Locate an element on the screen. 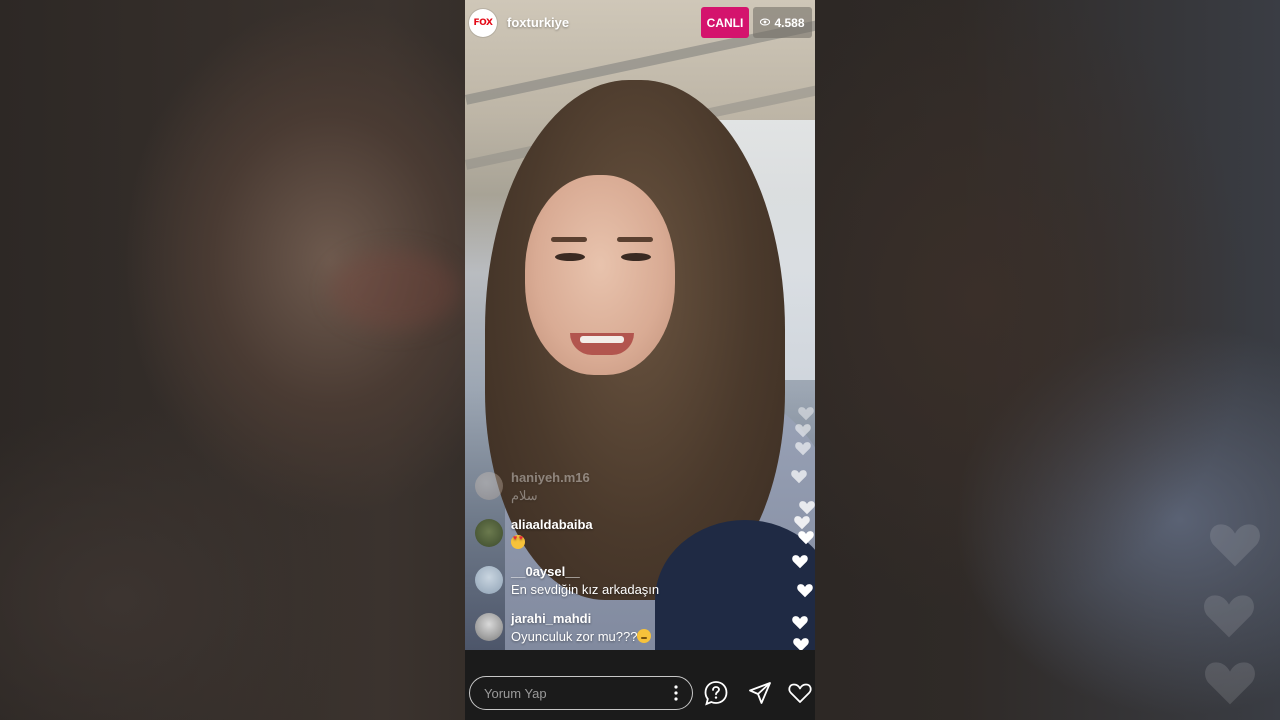  comment-item: __0aysel__ En sevdiğin kız arkadaşın is located at coordinates (625, 583).